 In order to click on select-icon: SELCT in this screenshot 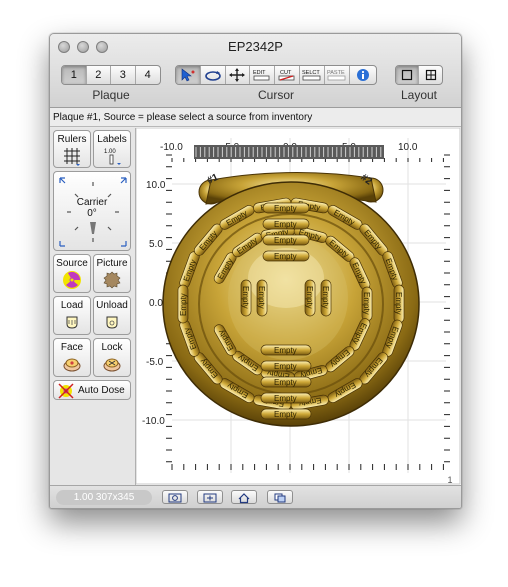, I will do `click(311, 75)`.